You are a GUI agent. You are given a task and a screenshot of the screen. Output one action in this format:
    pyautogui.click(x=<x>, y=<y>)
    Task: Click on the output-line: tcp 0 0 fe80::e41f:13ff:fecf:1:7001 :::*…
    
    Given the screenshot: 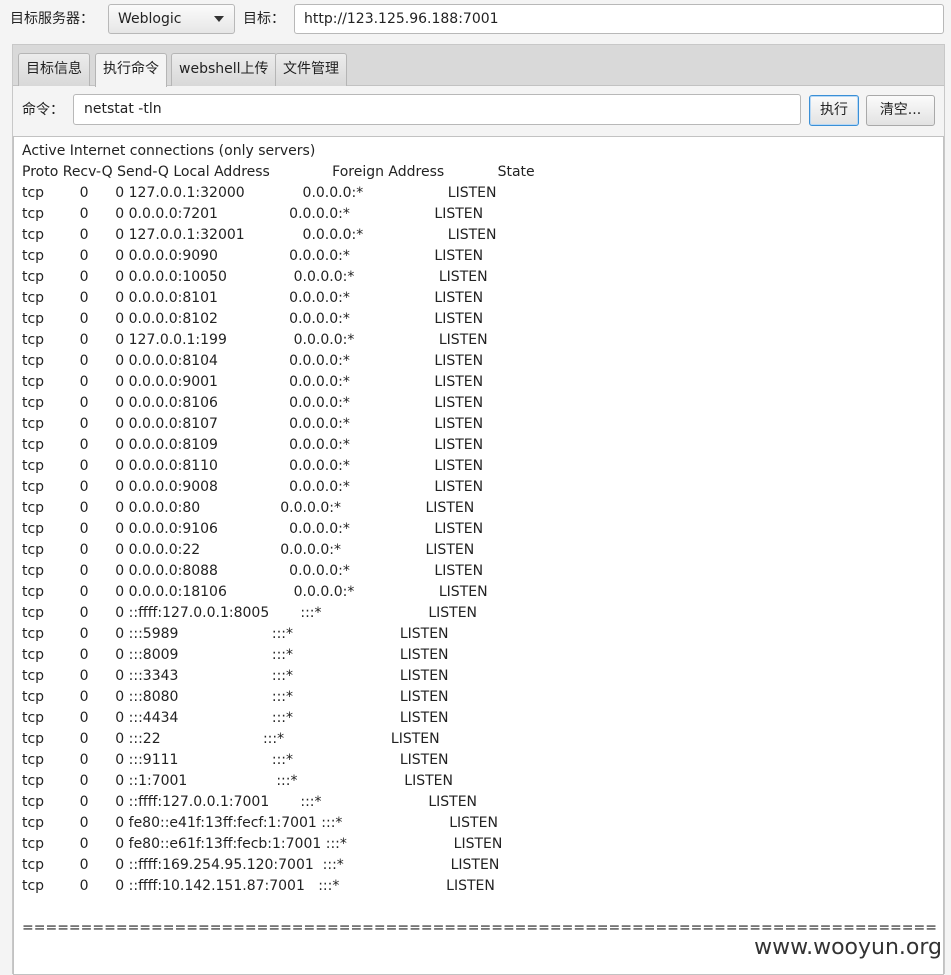 What is the action you would take?
    pyautogui.click(x=260, y=823)
    